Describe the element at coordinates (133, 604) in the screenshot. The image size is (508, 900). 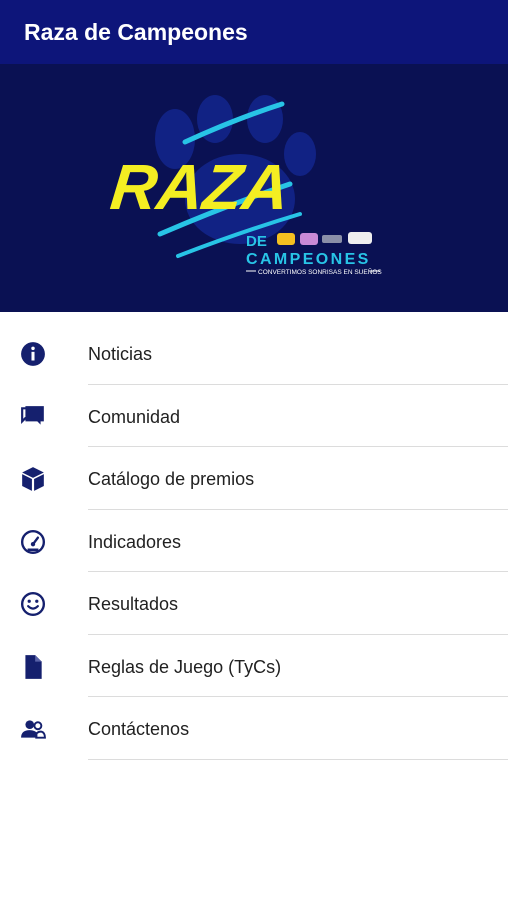
I see `menu-item-label: Resultados` at that location.